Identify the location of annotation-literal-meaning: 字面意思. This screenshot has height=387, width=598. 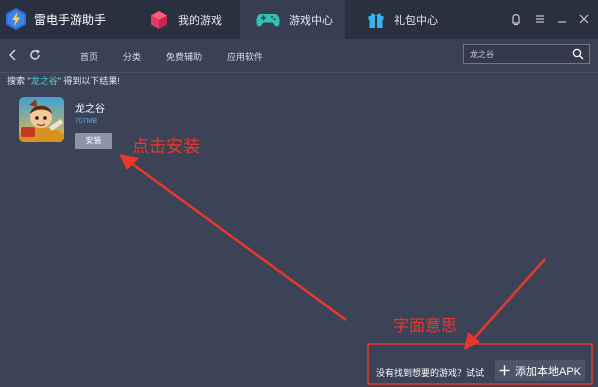
(425, 326).